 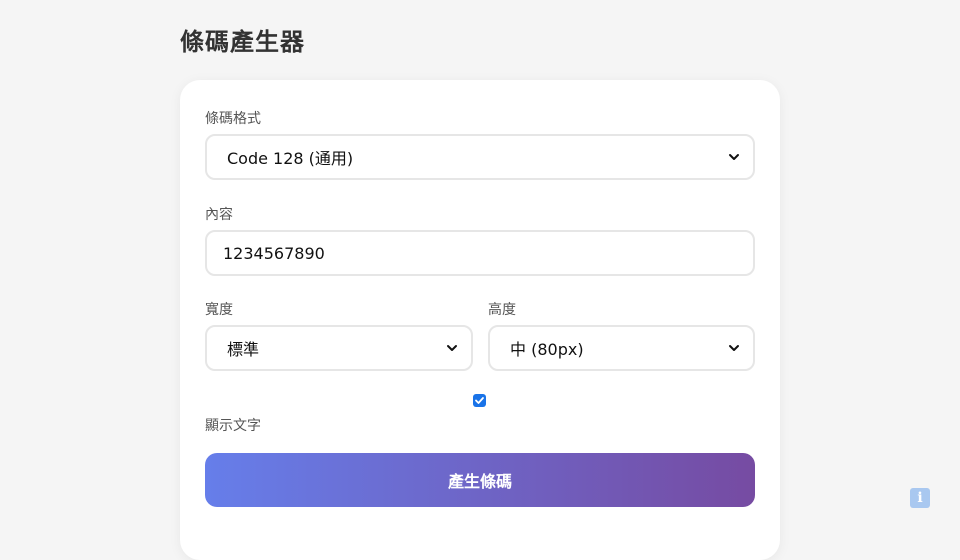 I want to click on show-text-checkbox, so click(x=479, y=400).